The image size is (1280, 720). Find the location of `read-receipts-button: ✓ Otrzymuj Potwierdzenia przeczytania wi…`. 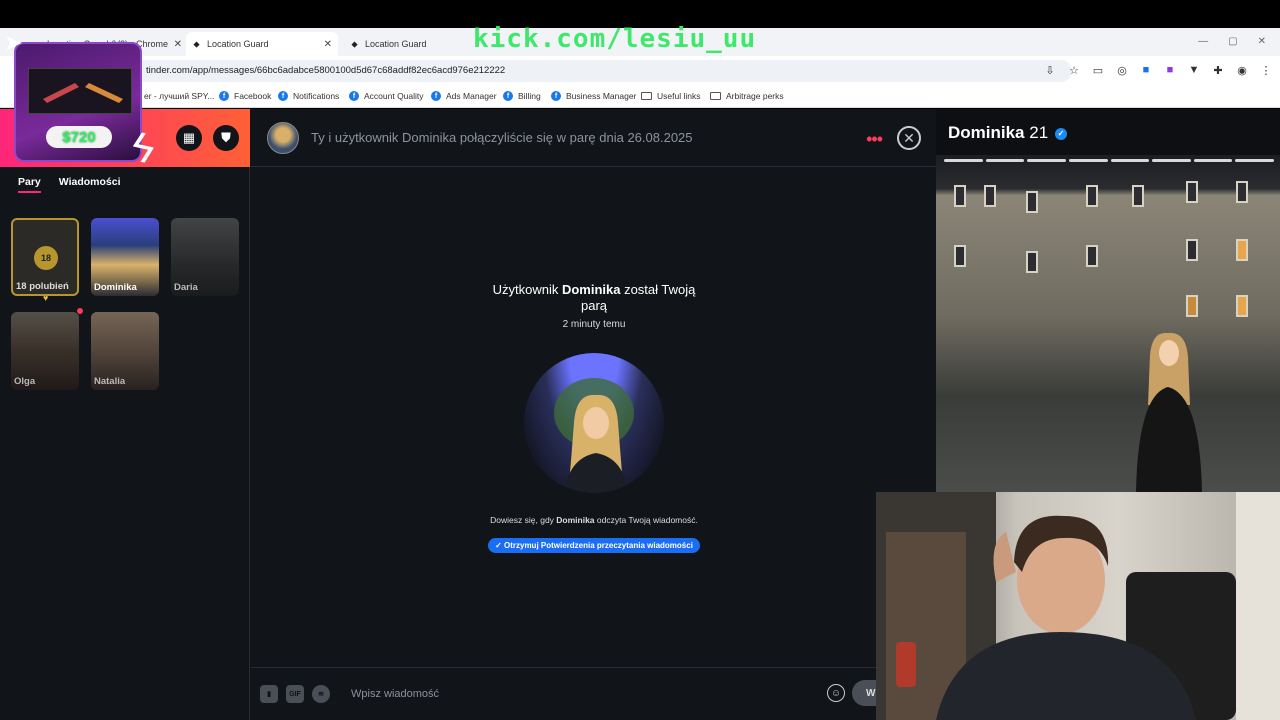

read-receipts-button: ✓ Otrzymuj Potwierdzenia przeczytania wi… is located at coordinates (594, 545).